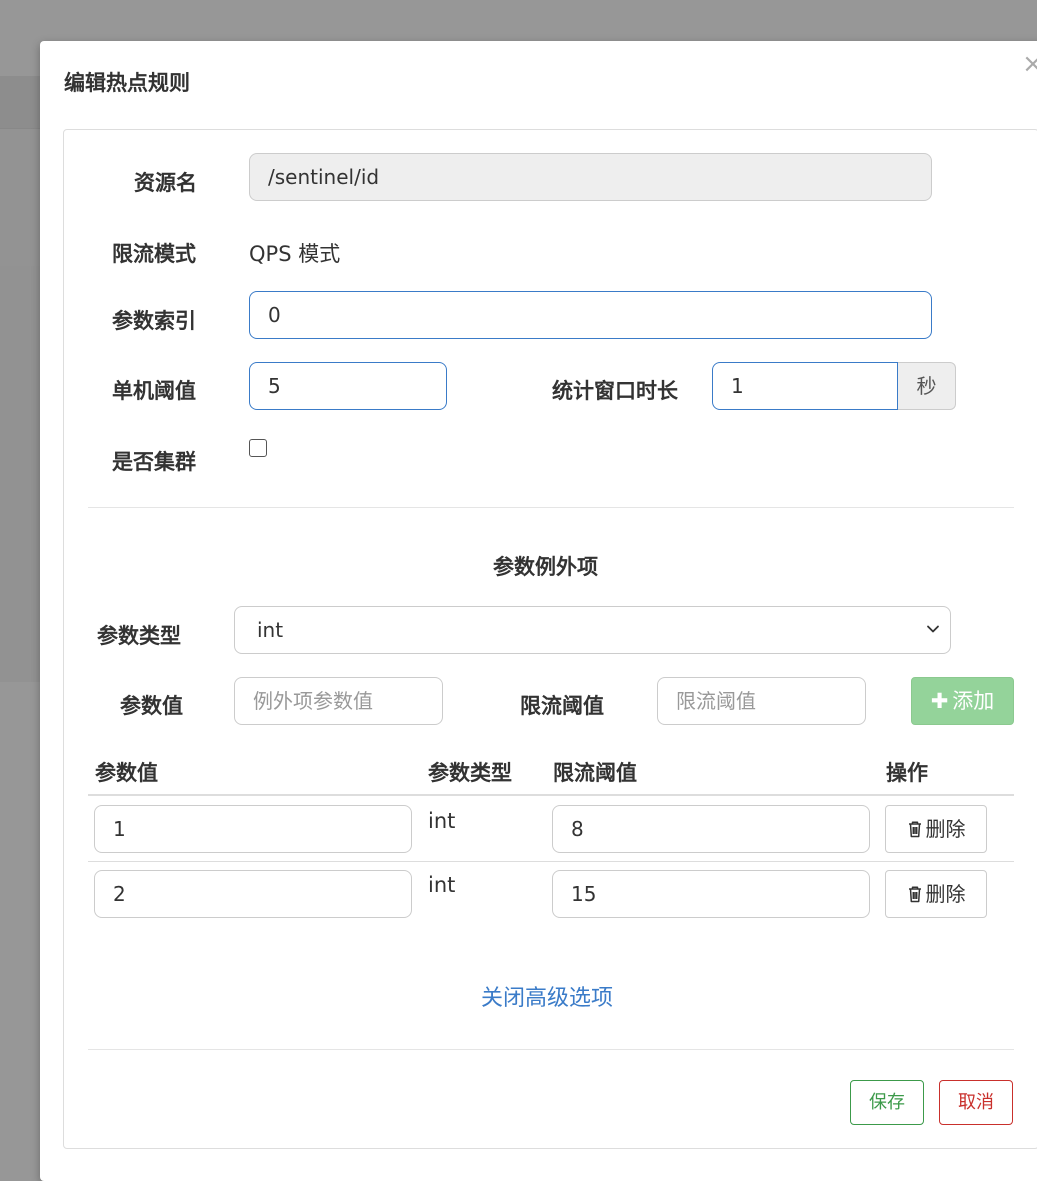  Describe the element at coordinates (711, 829) in the screenshot. I see `row-1-limit-input: 8` at that location.